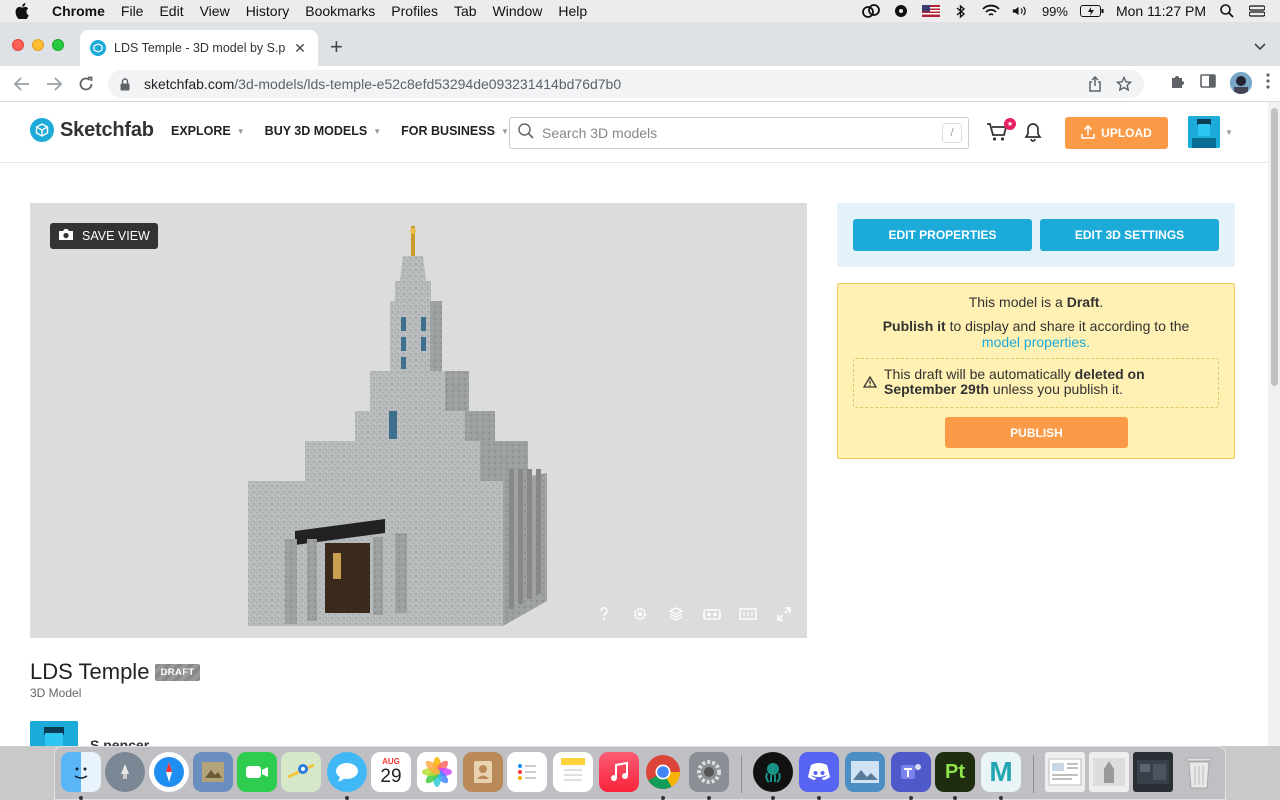 This screenshot has height=800, width=1280. I want to click on music-status-icon, so click(901, 11).